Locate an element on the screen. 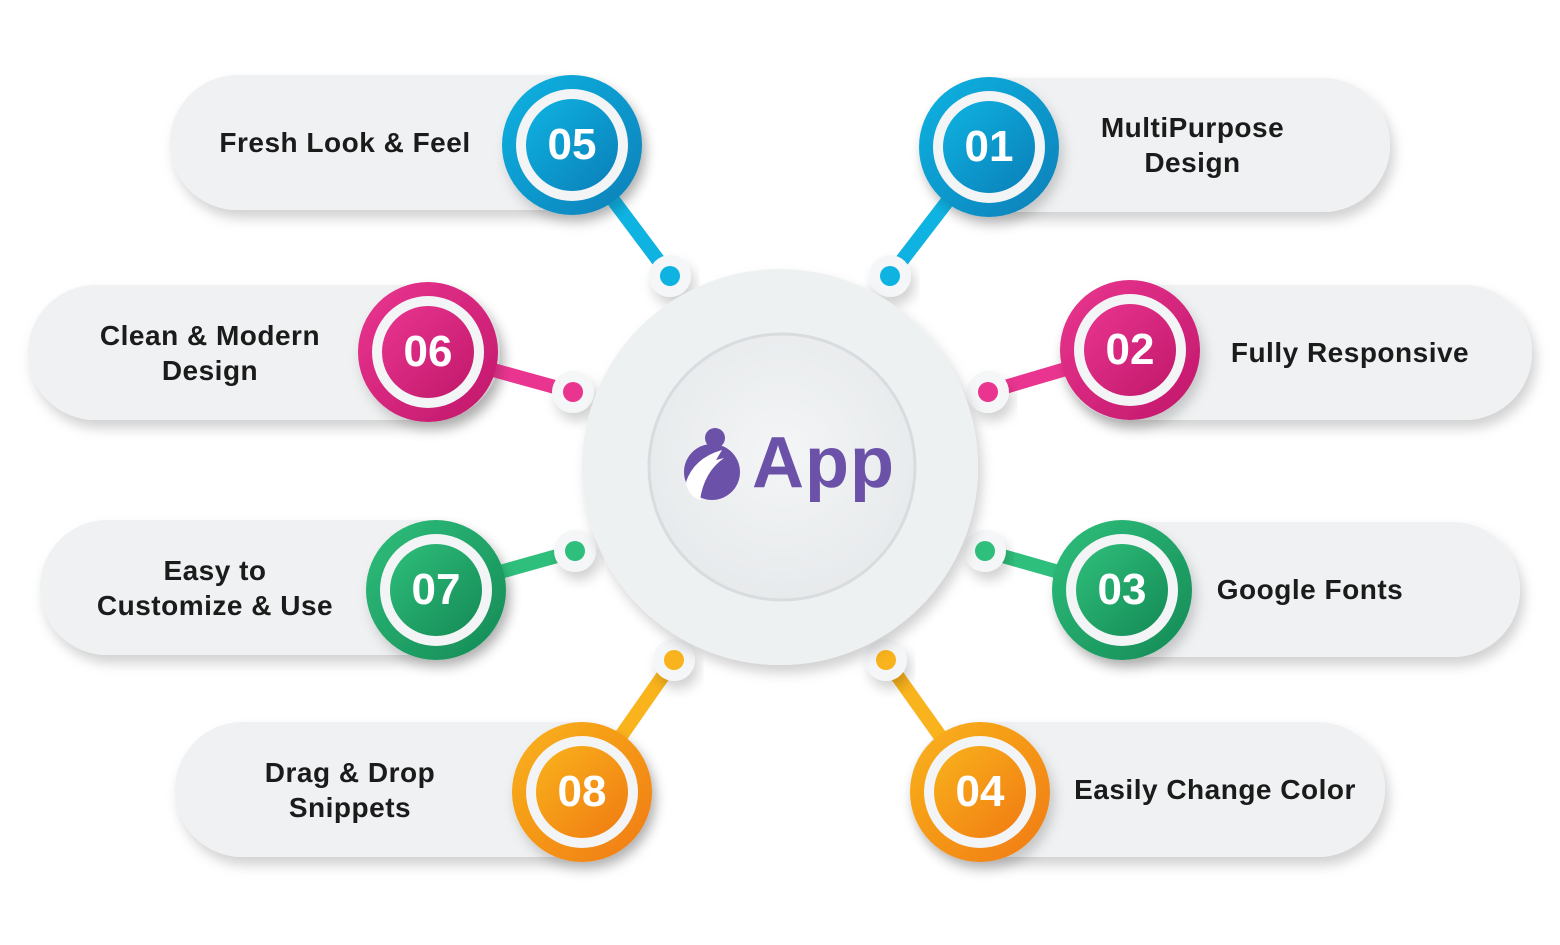 Image resolution: width=1560 pixels, height=945 pixels. feature-number-04: 04 is located at coordinates (980, 791).